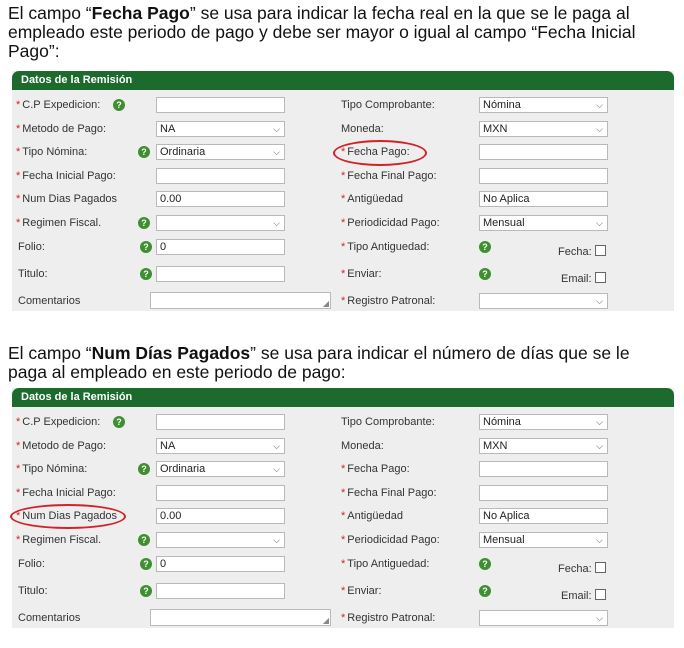 Image resolution: width=684 pixels, height=648 pixels. I want to click on tipo-comprobante-label: Tipo Comprobante:, so click(388, 105).